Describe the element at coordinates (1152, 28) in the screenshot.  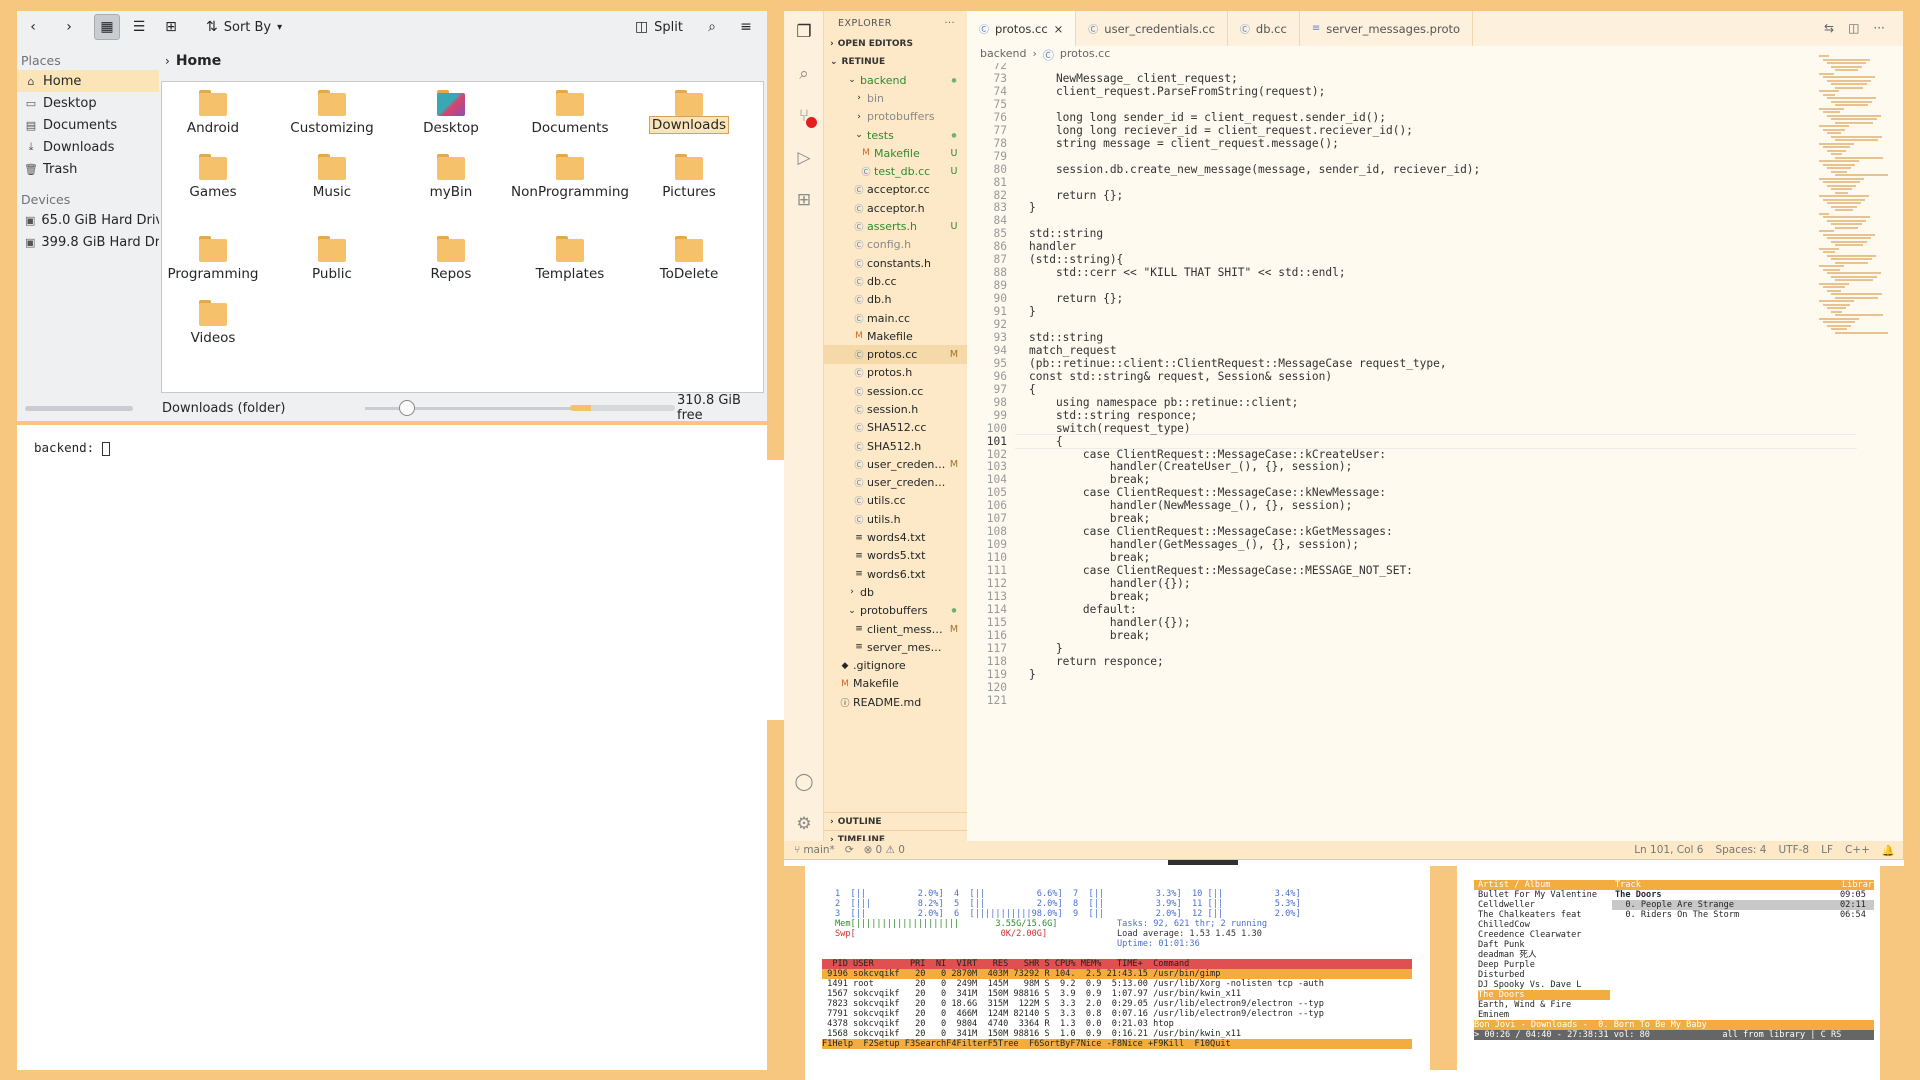
I see `editor-tab: Ⓒuser_credentials.cc` at that location.